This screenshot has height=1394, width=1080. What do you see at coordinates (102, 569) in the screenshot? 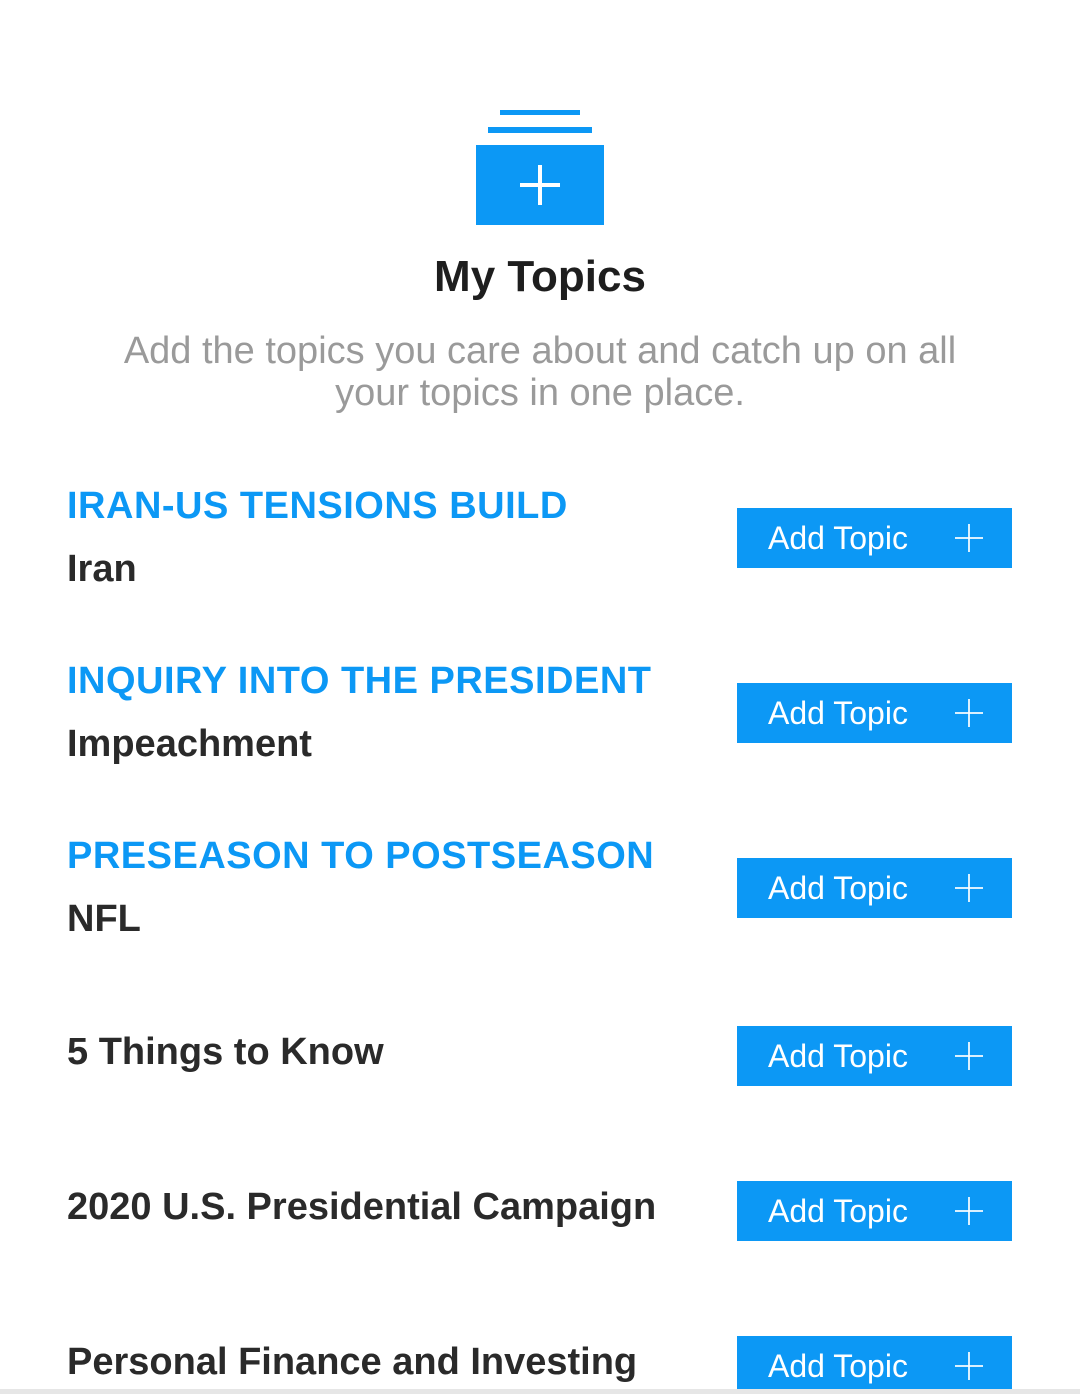
I see `topic-name: Iran` at bounding box center [102, 569].